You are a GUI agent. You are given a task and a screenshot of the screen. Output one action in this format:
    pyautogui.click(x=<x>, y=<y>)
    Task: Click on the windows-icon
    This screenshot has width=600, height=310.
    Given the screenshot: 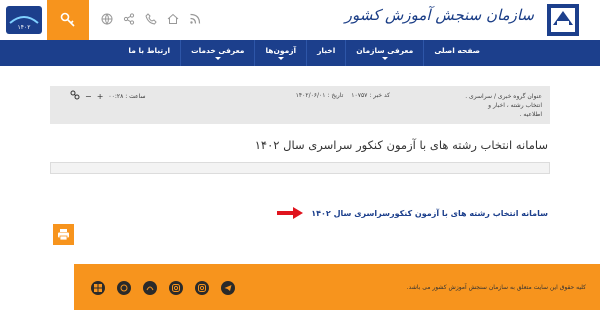 What is the action you would take?
    pyautogui.click(x=98, y=288)
    